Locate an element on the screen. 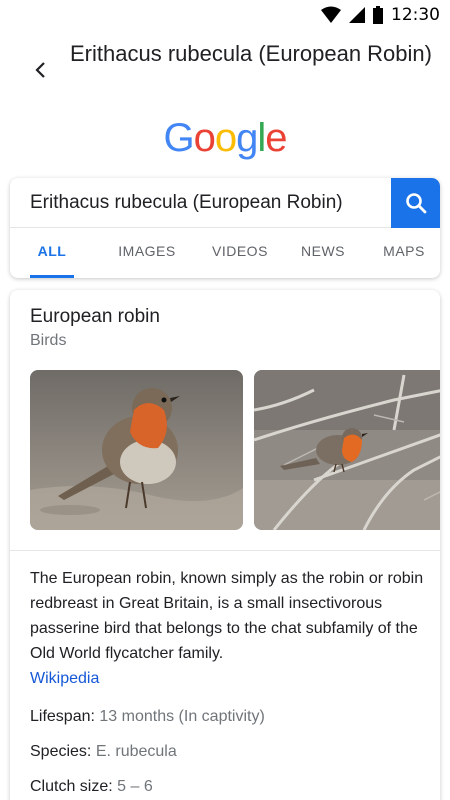 The width and height of the screenshot is (450, 800). fact-row: Clutch size: 5 – 6 is located at coordinates (91, 786).